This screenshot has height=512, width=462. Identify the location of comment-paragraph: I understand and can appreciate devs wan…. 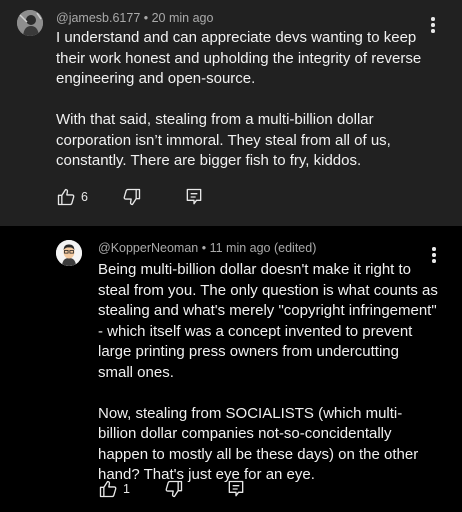
(239, 58).